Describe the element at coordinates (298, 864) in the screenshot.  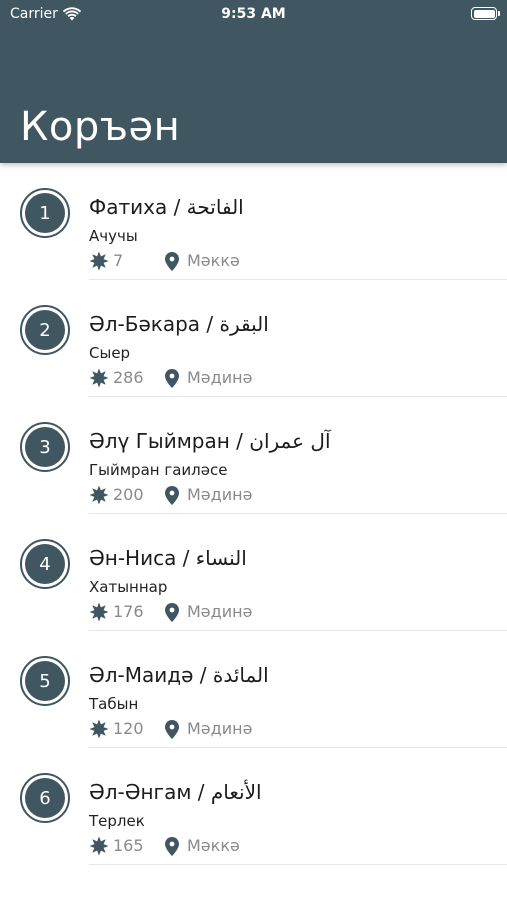
I see `row-divider` at that location.